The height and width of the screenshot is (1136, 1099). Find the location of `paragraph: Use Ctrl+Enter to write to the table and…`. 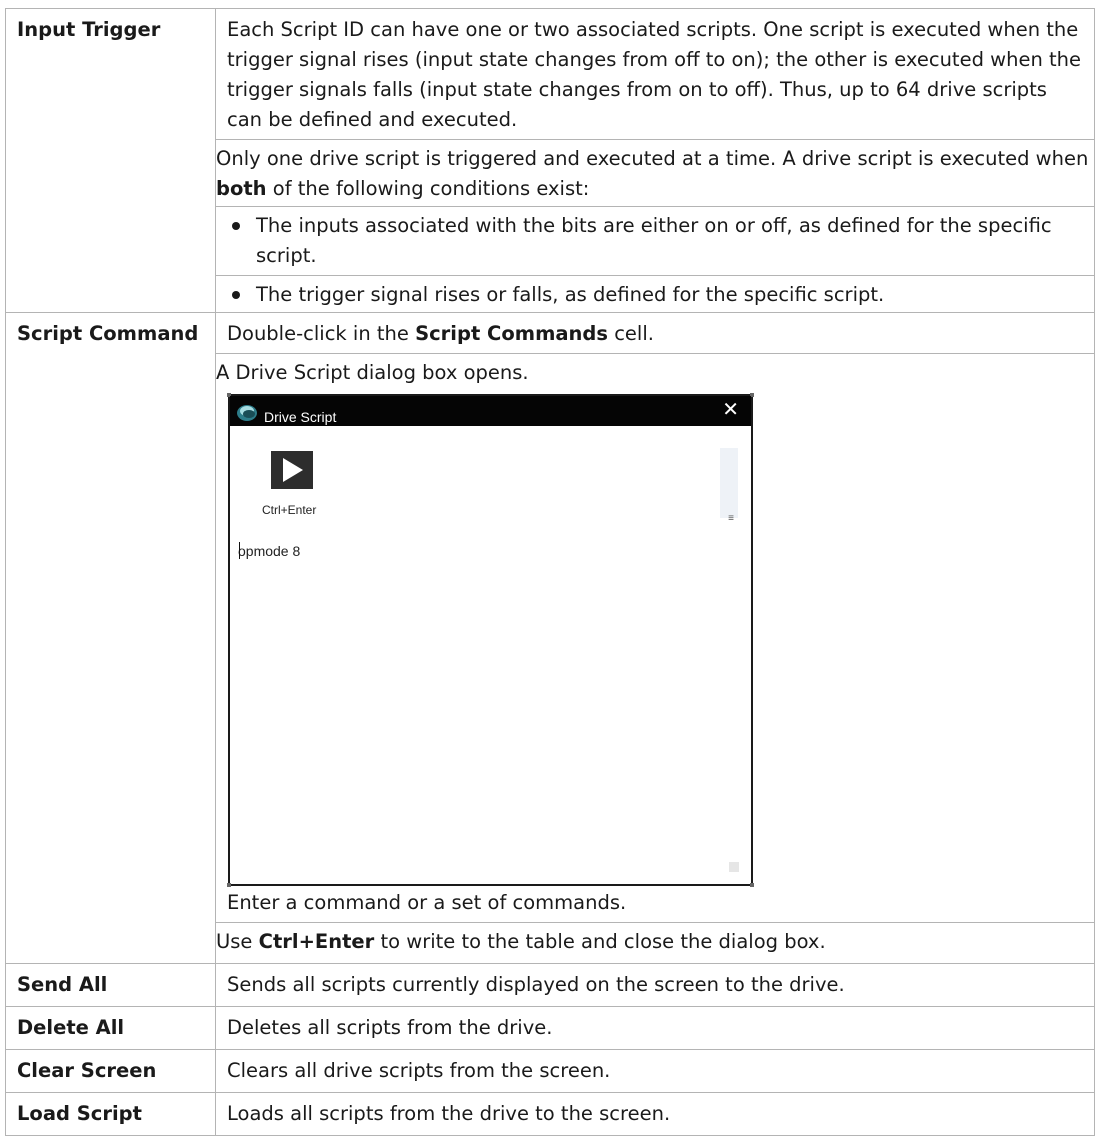

paragraph: Use Ctrl+Enter to write to the table and… is located at coordinates (655, 939).